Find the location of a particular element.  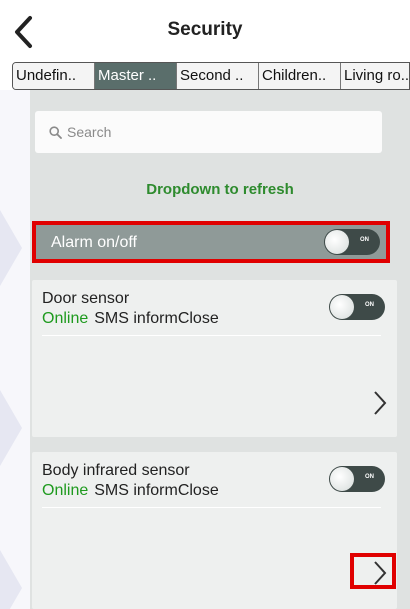

alarm-toggle-row: Alarm on/off ON is located at coordinates (211, 242).